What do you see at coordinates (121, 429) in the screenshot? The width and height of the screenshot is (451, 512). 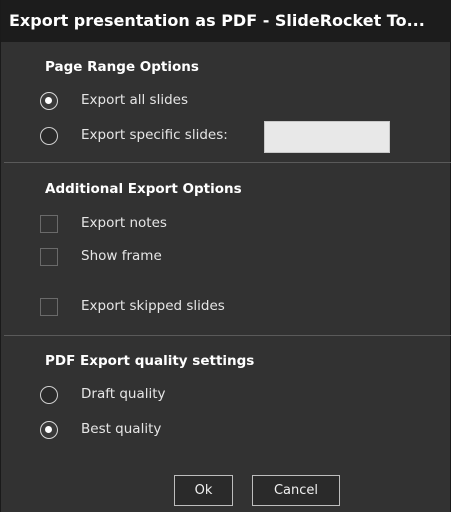 I see `best-quality-label: Best quality` at bounding box center [121, 429].